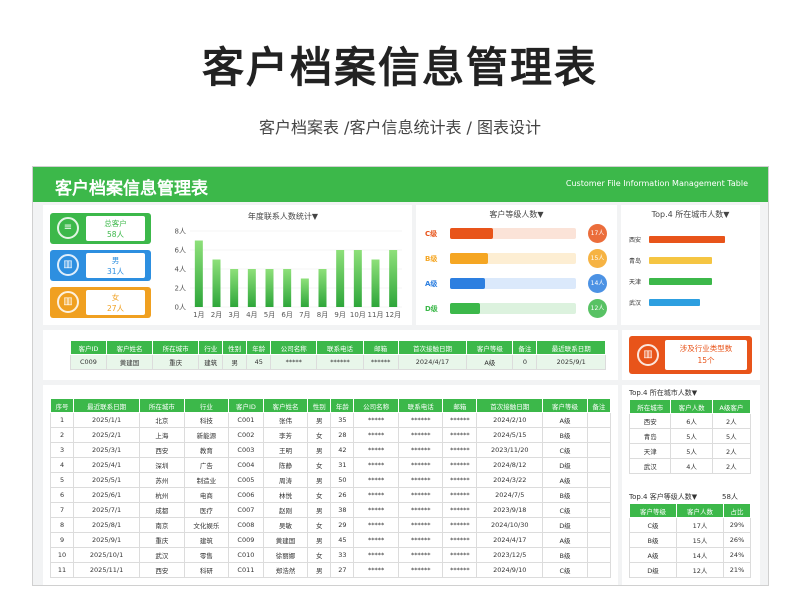 The image size is (800, 613). I want to click on city-chart-title: Top.4 所在城市人数▼, so click(690, 214).